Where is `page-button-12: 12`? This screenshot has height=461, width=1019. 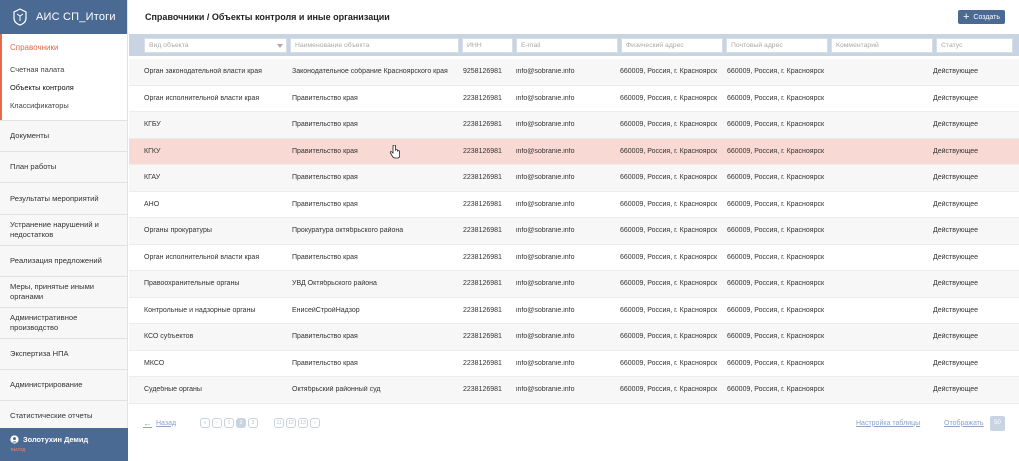
page-button-12: 12 is located at coordinates (291, 423).